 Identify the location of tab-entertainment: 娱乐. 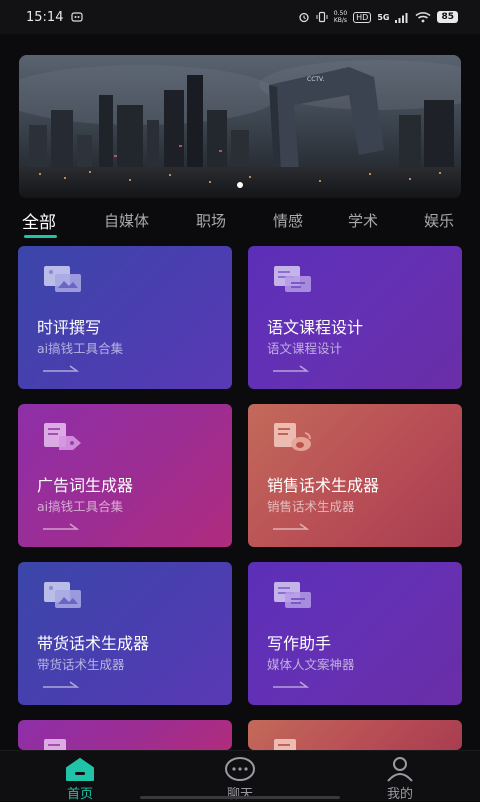
(439, 220).